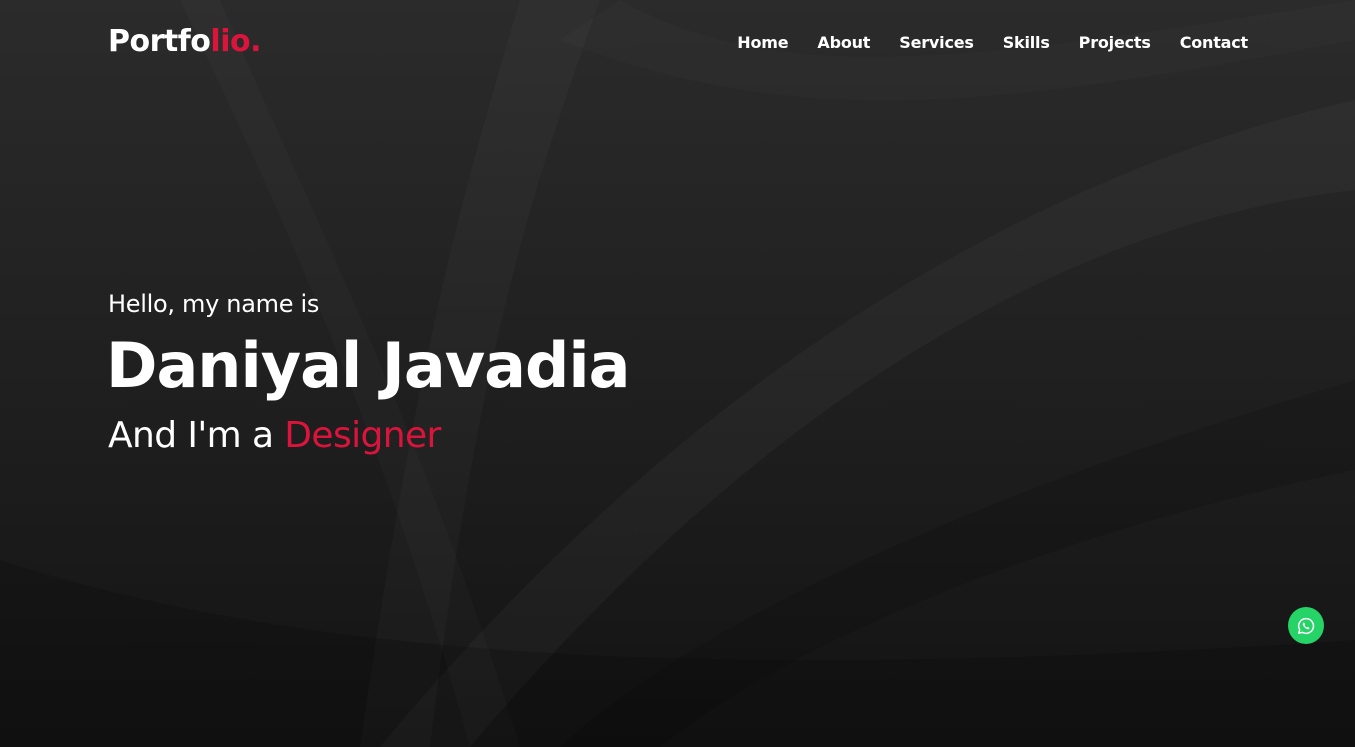 The image size is (1355, 747). I want to click on logo-text: Portfo, so click(159, 41).